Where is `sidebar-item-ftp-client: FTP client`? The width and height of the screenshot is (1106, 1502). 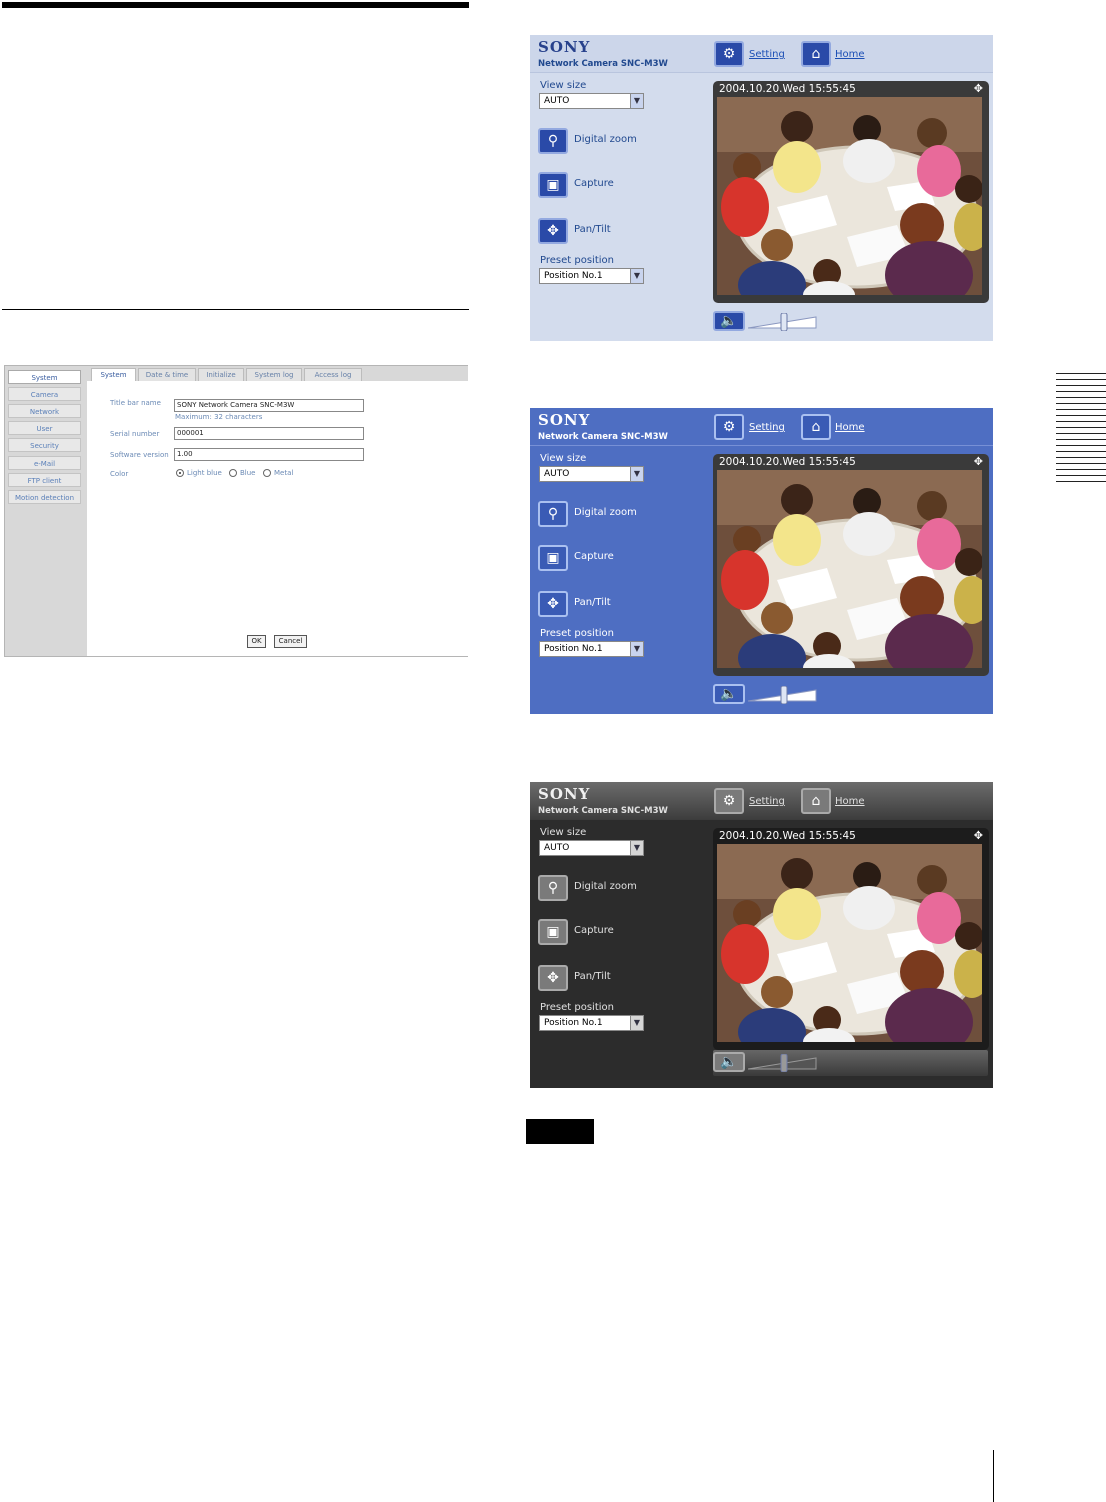
sidebar-item-ftp-client: FTP client is located at coordinates (44, 480).